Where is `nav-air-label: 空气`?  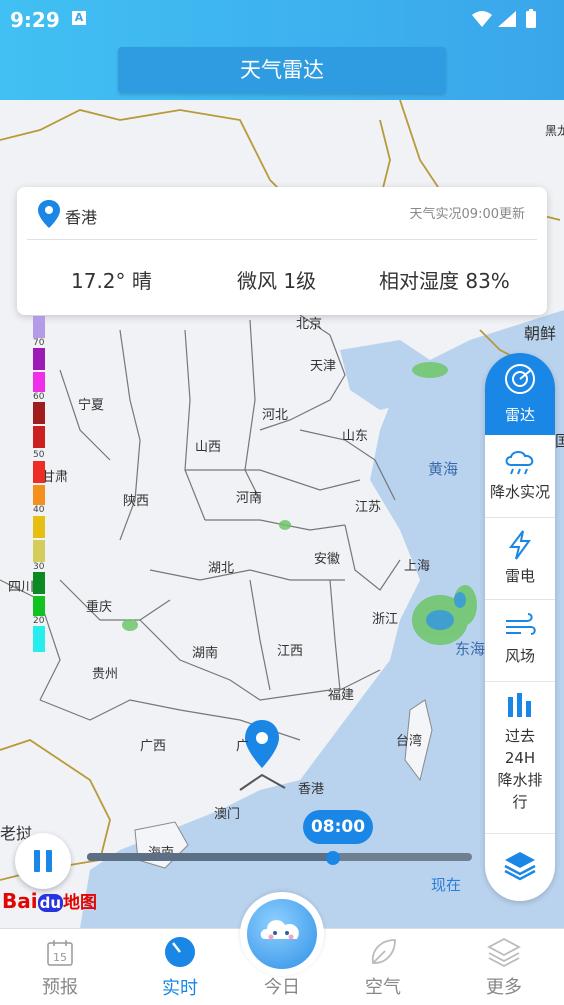 nav-air-label: 空气 is located at coordinates (383, 987).